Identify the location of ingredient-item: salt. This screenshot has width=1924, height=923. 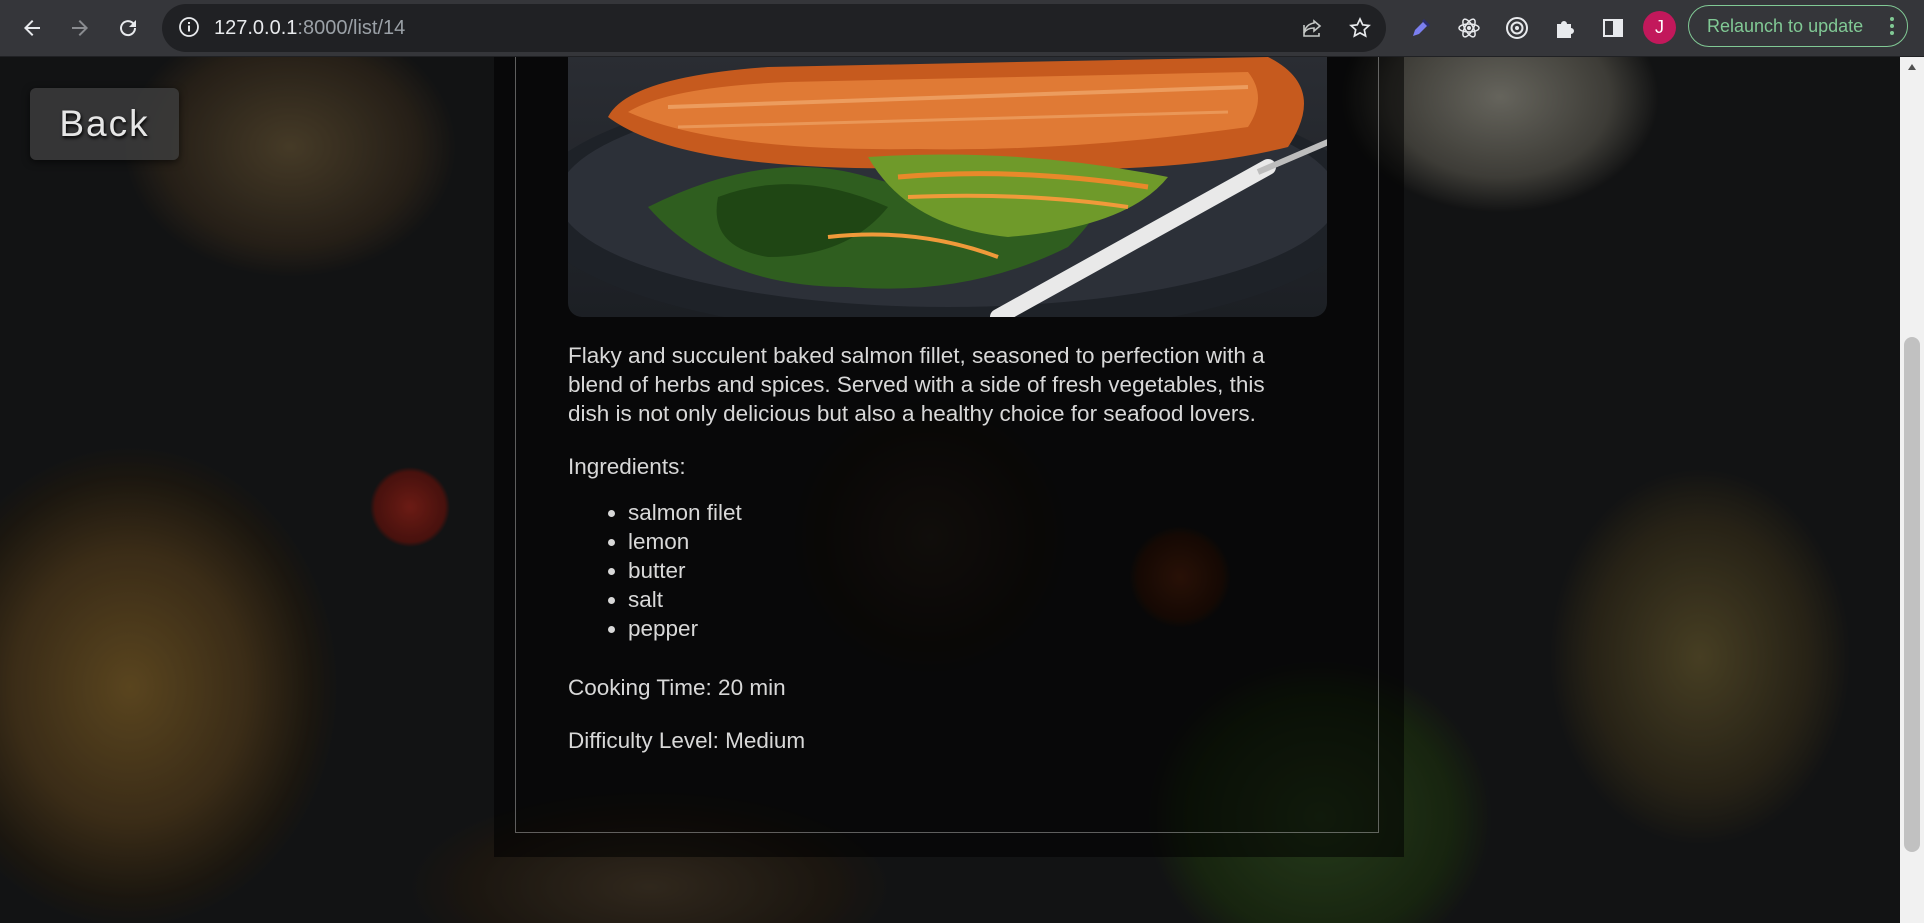
(685, 599).